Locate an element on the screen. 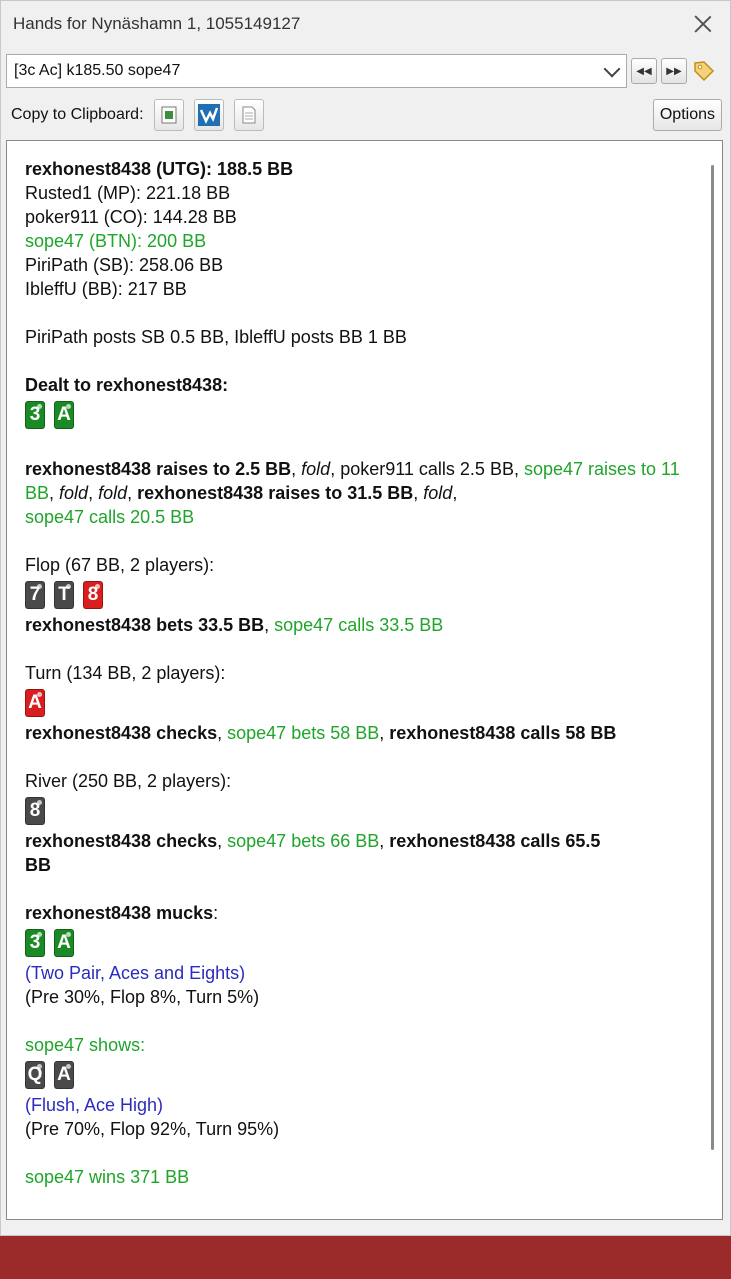 This screenshot has height=1279, width=731. title-bar: Hands for Nynäshamn 1, 1055149127 is located at coordinates (365, 24).